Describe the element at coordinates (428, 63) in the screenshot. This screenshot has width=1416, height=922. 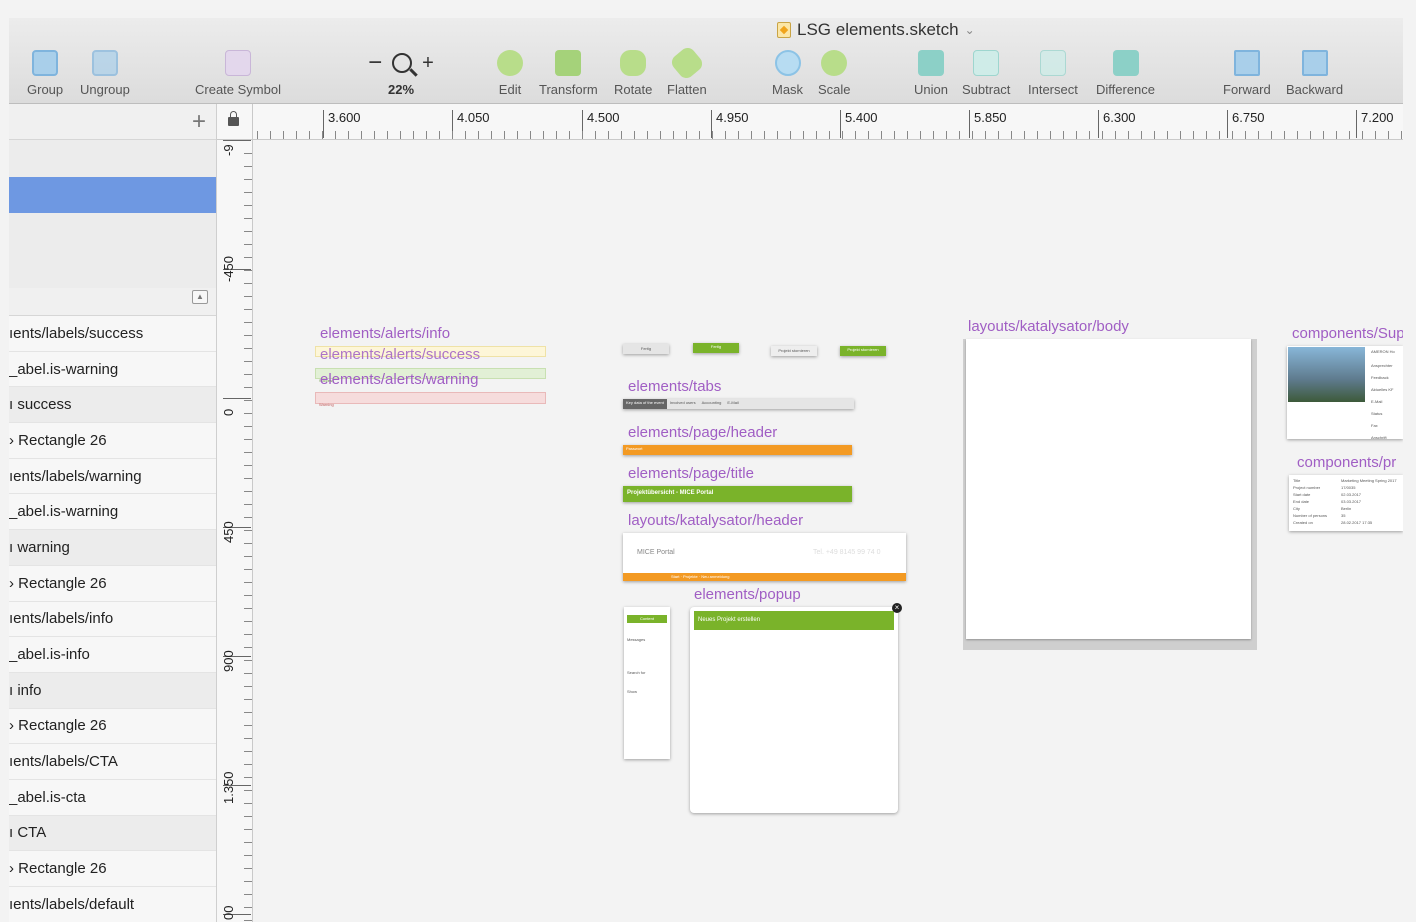
I see `zoom-in-button: +` at that location.